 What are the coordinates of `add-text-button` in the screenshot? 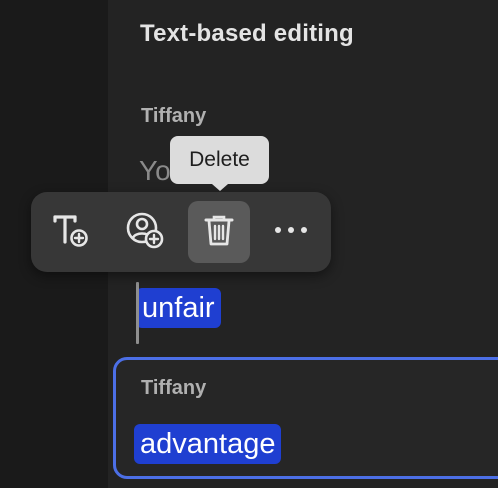 It's located at (71, 232).